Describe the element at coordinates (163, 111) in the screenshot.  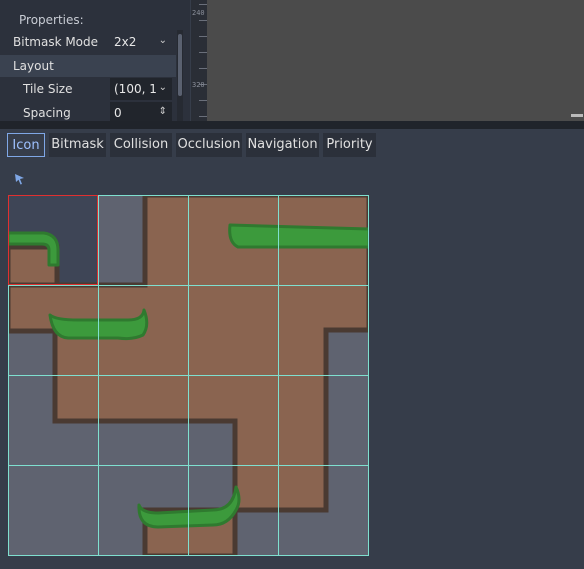
I see `spinner-arrows-icon: ⇕` at that location.